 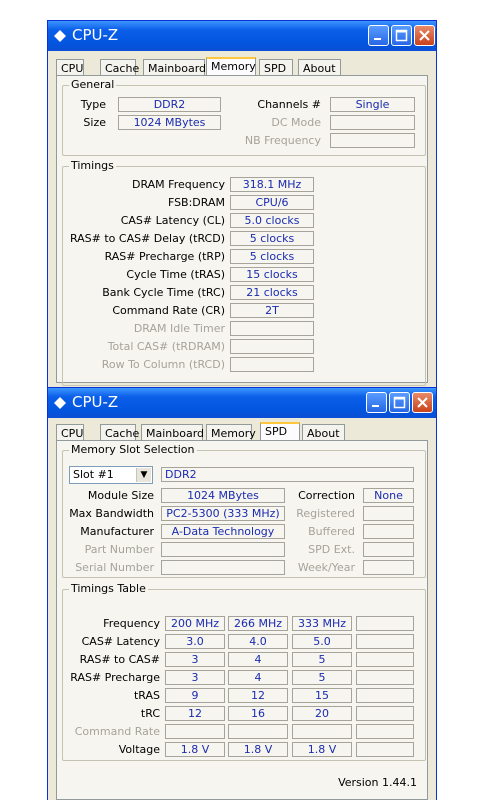 I want to click on nb-frequency-value, so click(x=372, y=140).